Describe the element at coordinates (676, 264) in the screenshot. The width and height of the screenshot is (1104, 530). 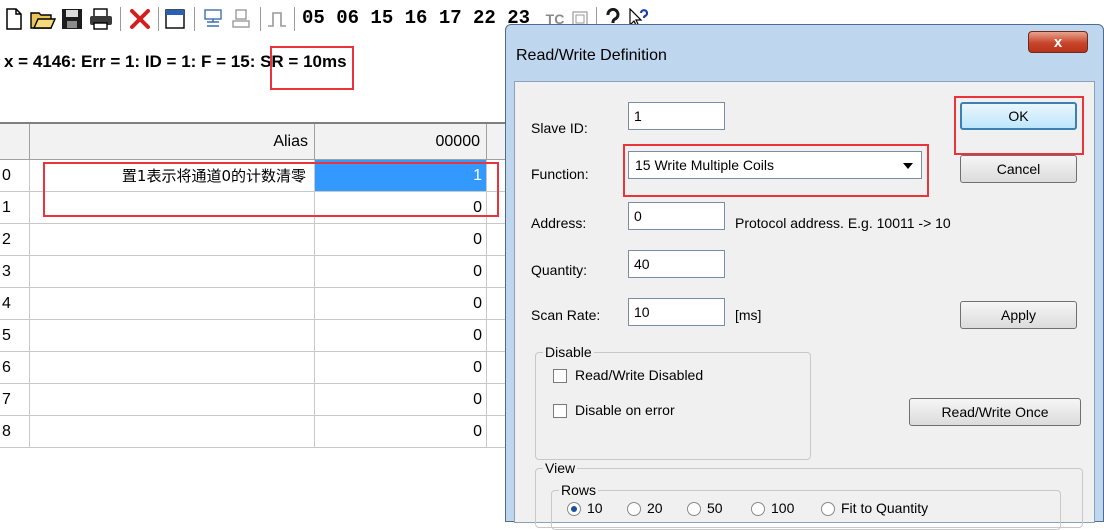
I see `quantity-input: 40` at that location.